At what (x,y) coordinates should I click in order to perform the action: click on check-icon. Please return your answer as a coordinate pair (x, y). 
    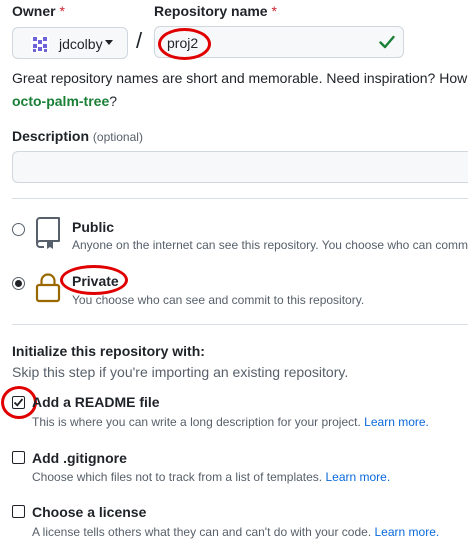
    Looking at the image, I should click on (387, 42).